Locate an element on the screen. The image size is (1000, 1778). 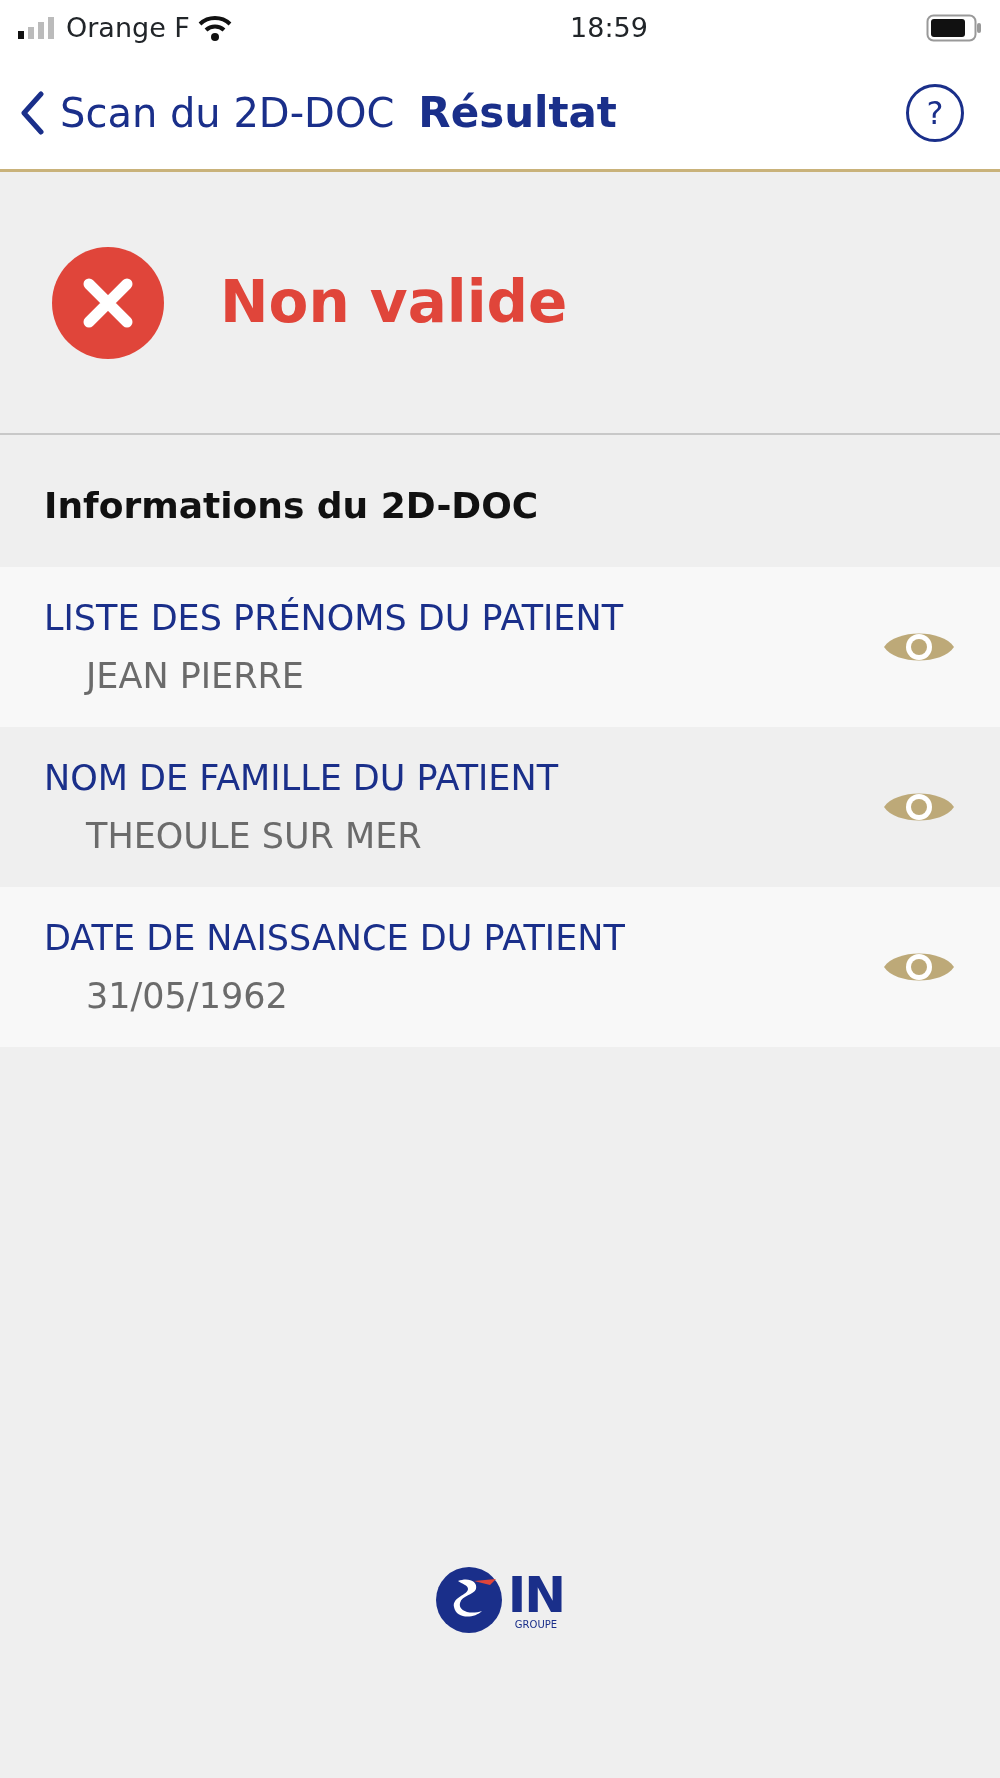
field-label: DATE DE NAISSANCE DU PATIENT is located at coordinates (335, 938).